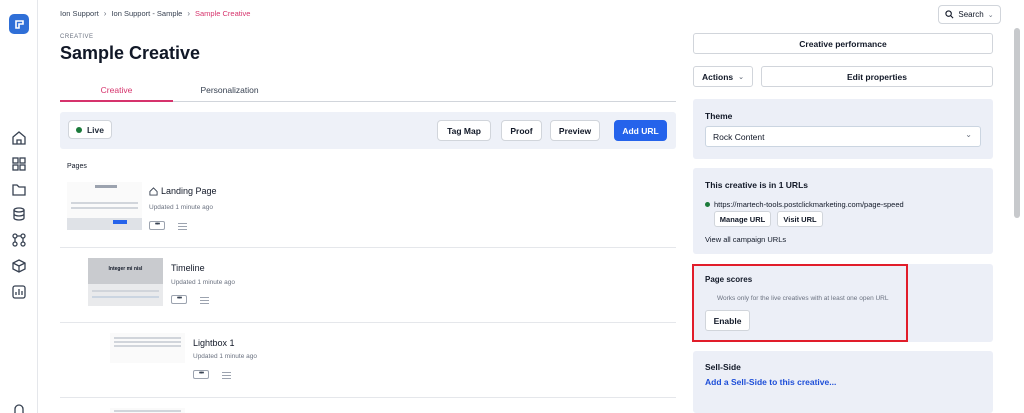  Describe the element at coordinates (19, 266) in the screenshot. I see `cube-icon` at that location.